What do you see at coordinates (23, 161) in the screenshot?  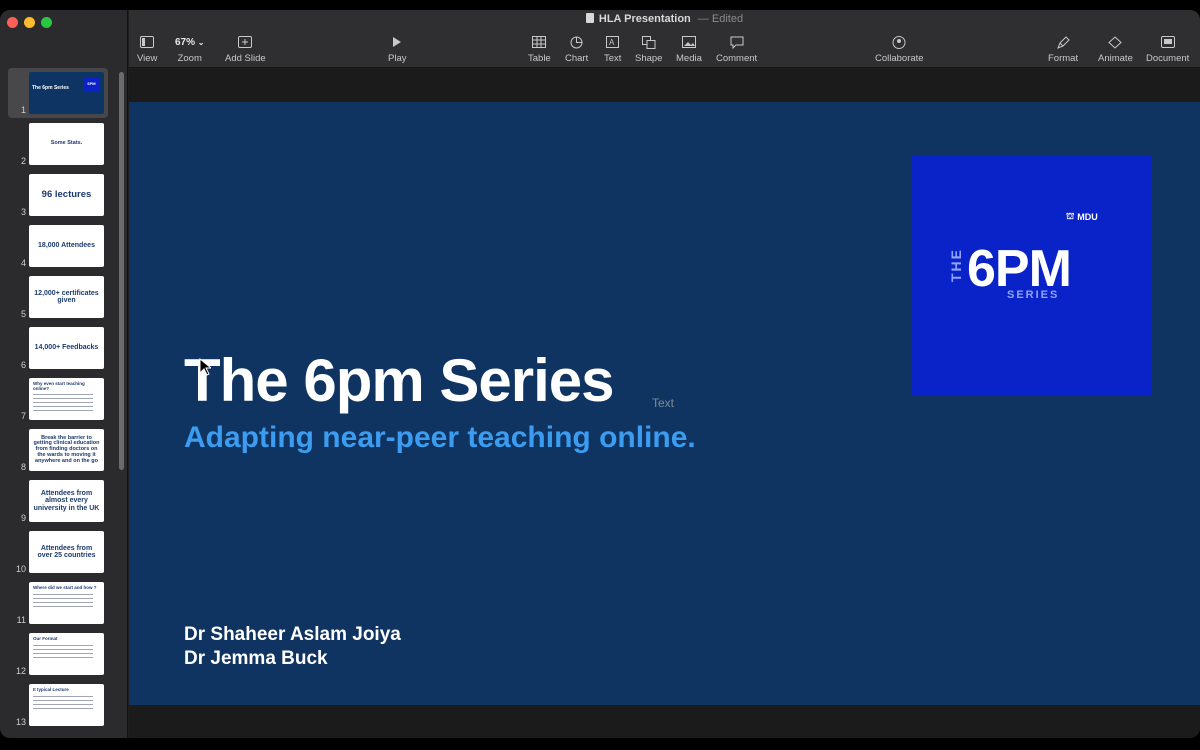 I see `slide-number: 2` at bounding box center [23, 161].